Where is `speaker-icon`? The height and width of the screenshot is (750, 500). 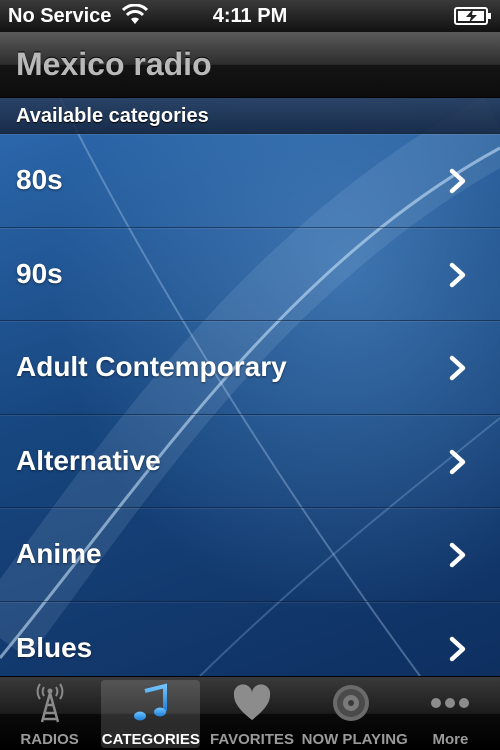
speaker-icon is located at coordinates (351, 703).